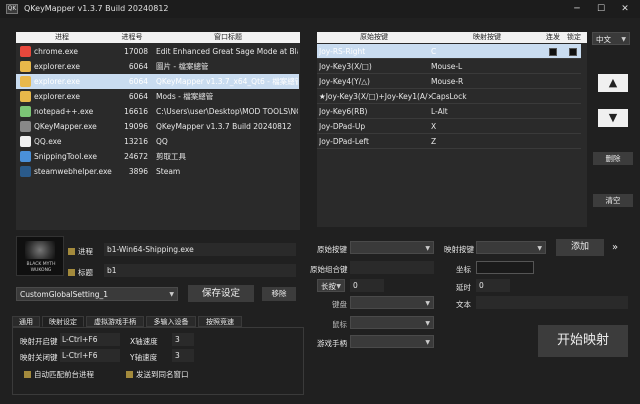 This screenshot has height=404, width=640. I want to click on keyboard-label: 键盘, so click(339, 304).